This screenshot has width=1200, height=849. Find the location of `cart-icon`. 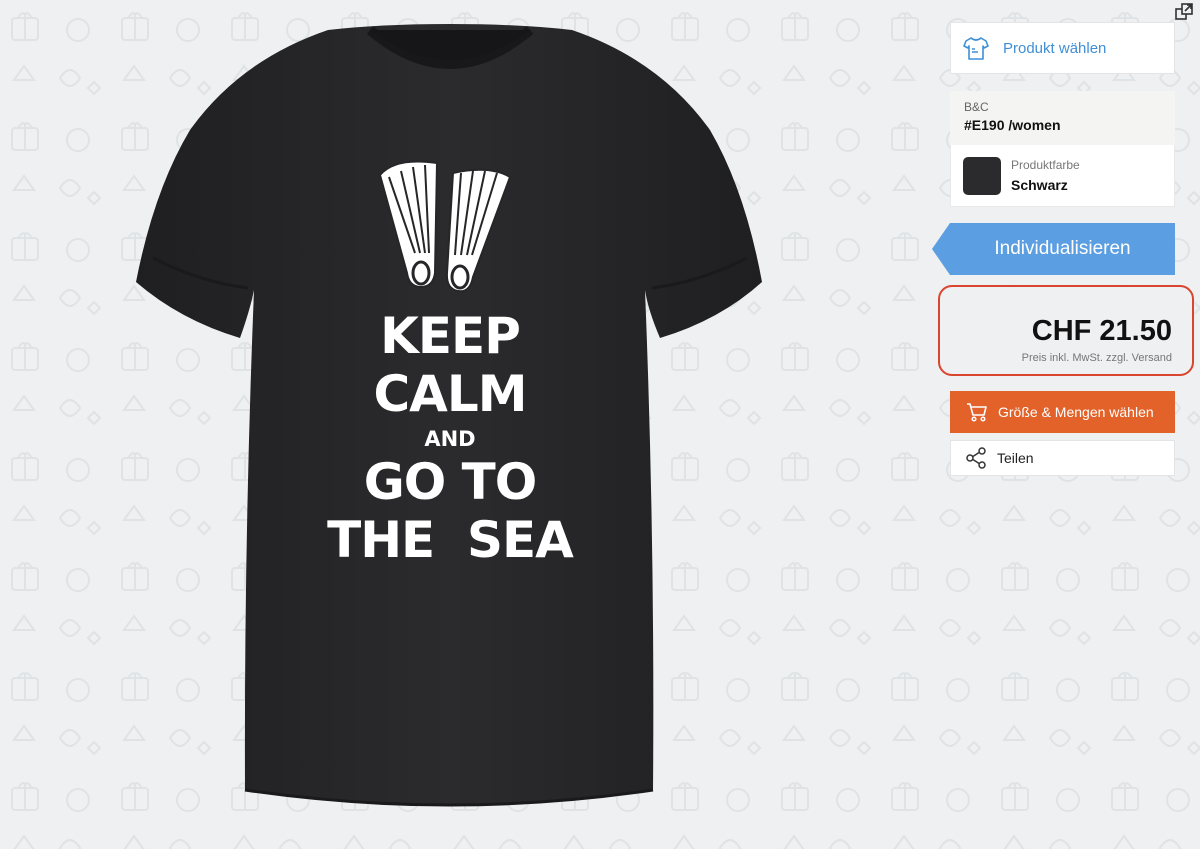

cart-icon is located at coordinates (977, 412).